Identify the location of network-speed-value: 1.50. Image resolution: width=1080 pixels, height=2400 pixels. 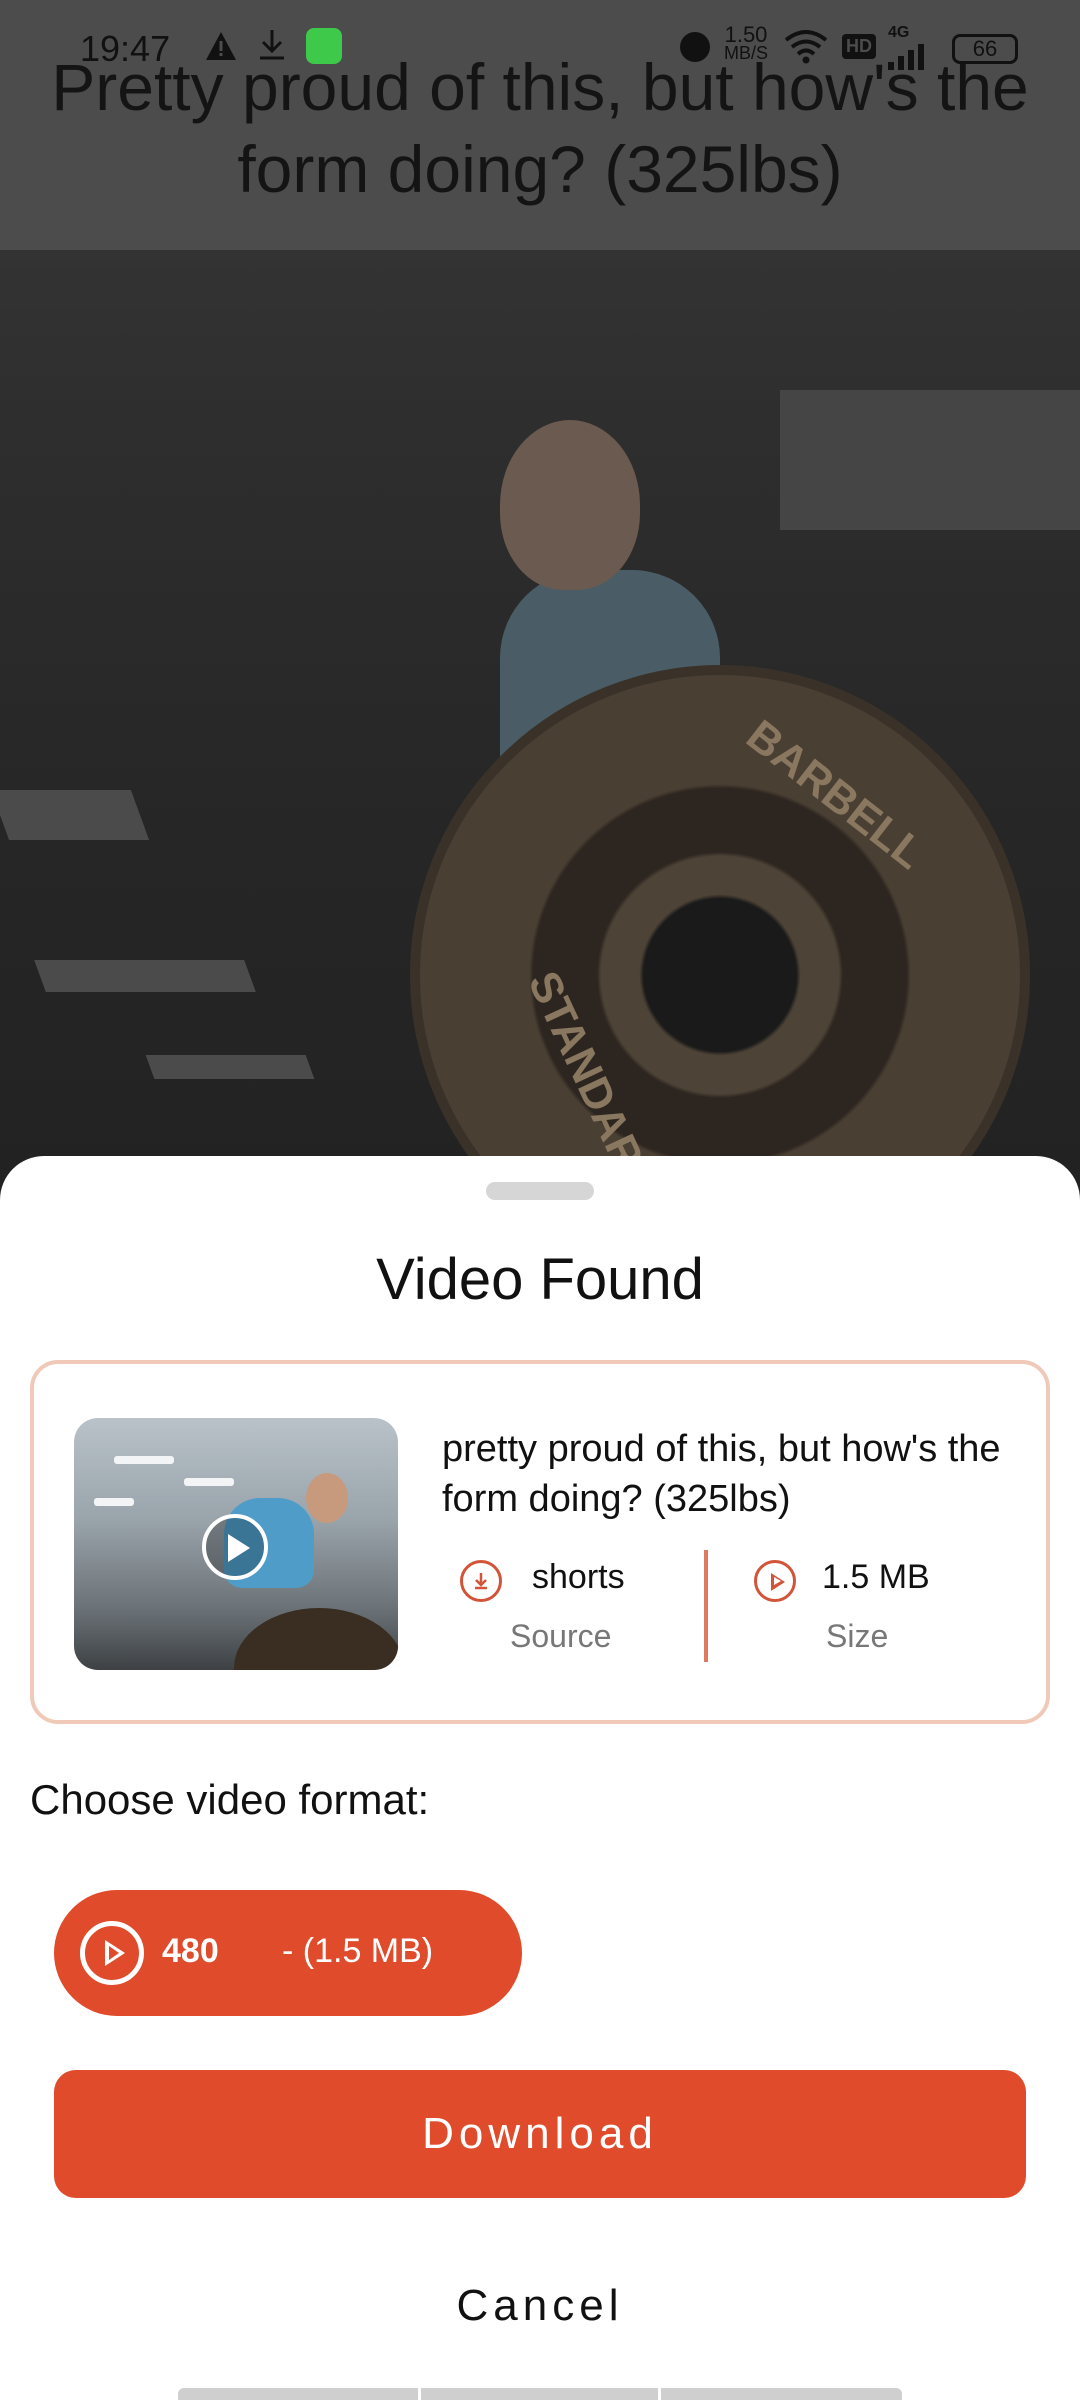
(746, 34).